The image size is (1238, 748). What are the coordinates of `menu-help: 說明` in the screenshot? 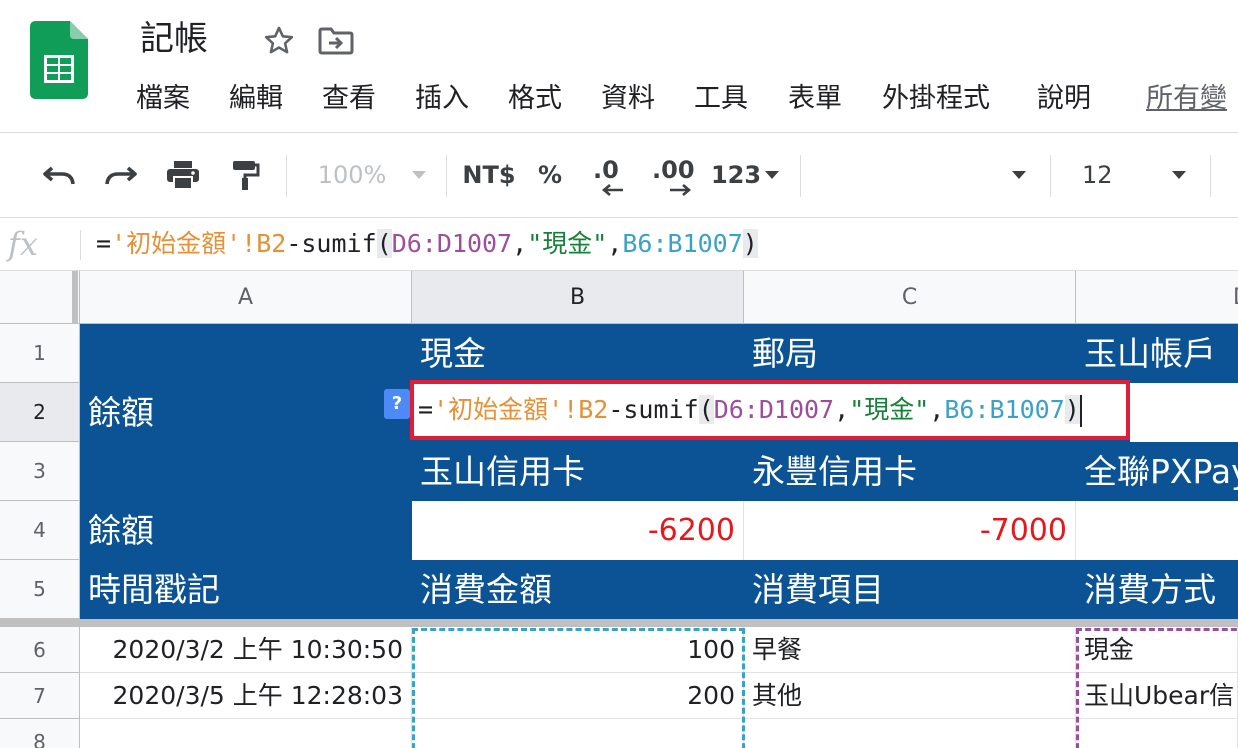 It's located at (1064, 99).